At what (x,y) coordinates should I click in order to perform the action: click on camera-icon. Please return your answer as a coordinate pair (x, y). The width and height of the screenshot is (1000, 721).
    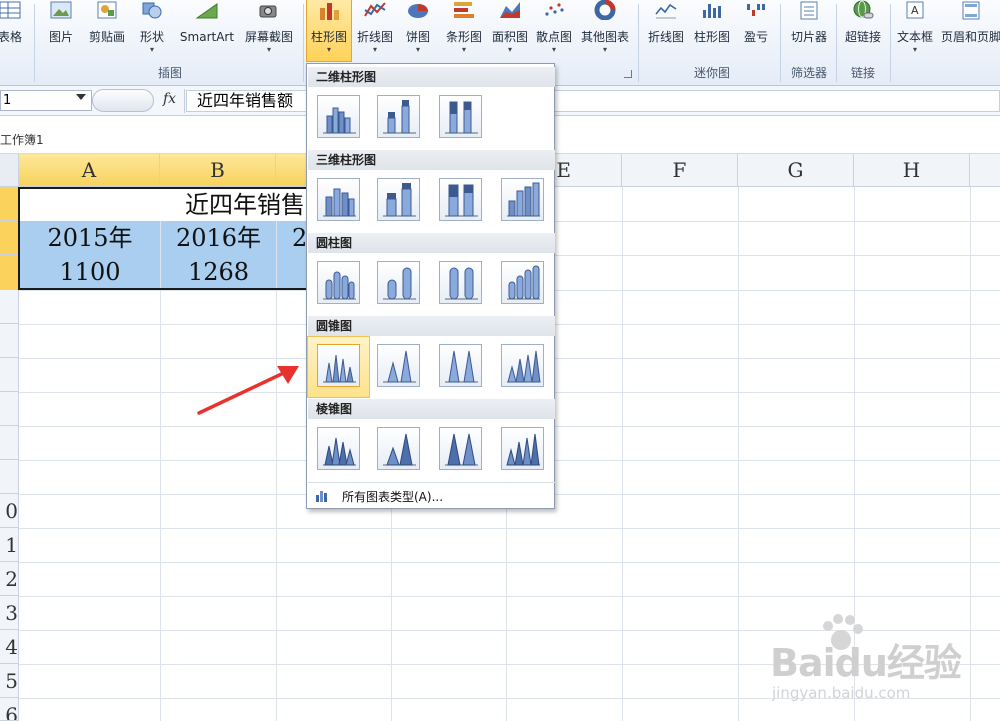
    Looking at the image, I should click on (269, 10).